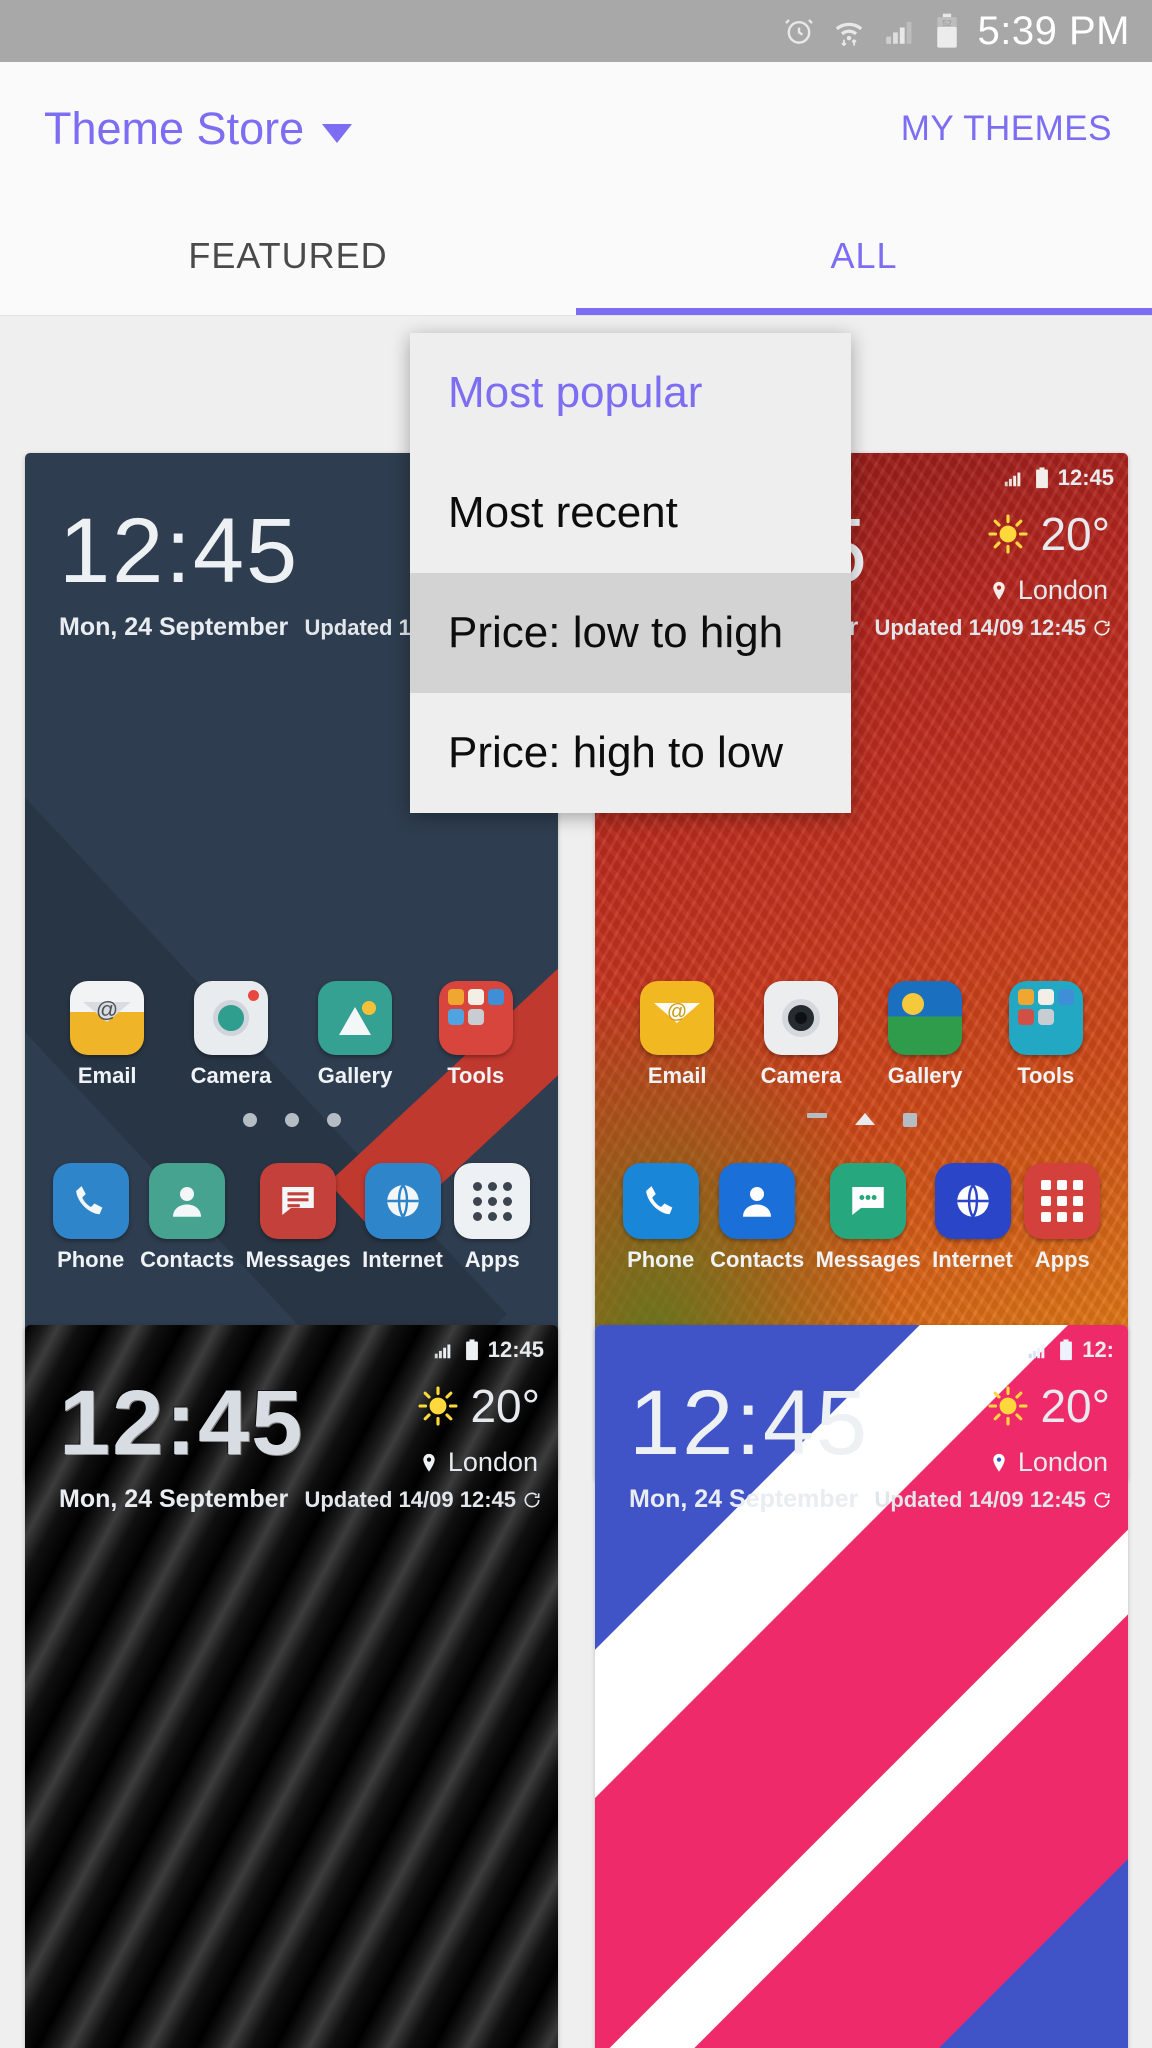 This screenshot has height=2048, width=1152. I want to click on sort-option-price-high-to-low: Price: high to low, so click(630, 753).